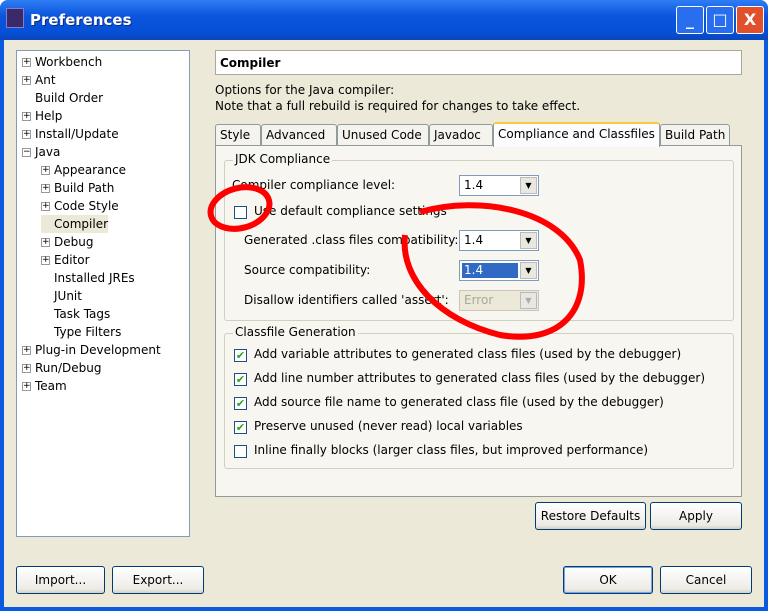  Describe the element at coordinates (383, 135) in the screenshot. I see `tab-unused-code: Unused Code` at that location.